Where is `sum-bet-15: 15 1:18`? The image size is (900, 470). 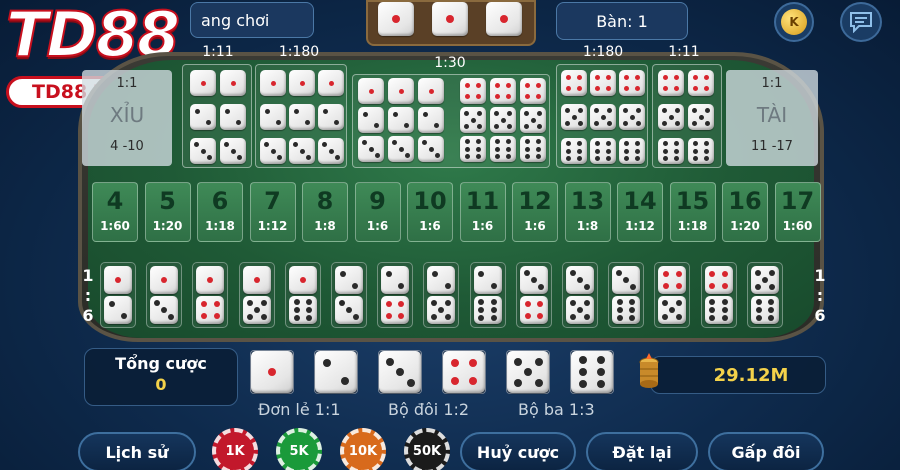
sum-bet-15: 15 1:18 is located at coordinates (692, 212).